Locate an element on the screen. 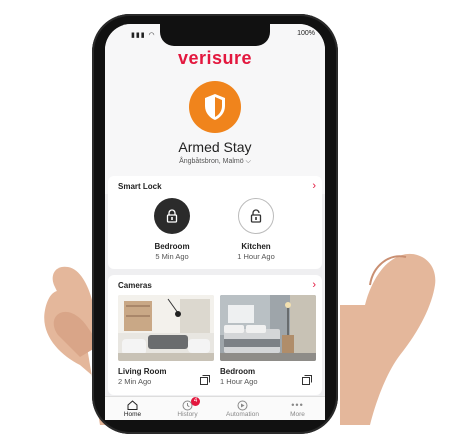 This screenshot has height=434, width=459. lock-unlocked-button is located at coordinates (256, 216).